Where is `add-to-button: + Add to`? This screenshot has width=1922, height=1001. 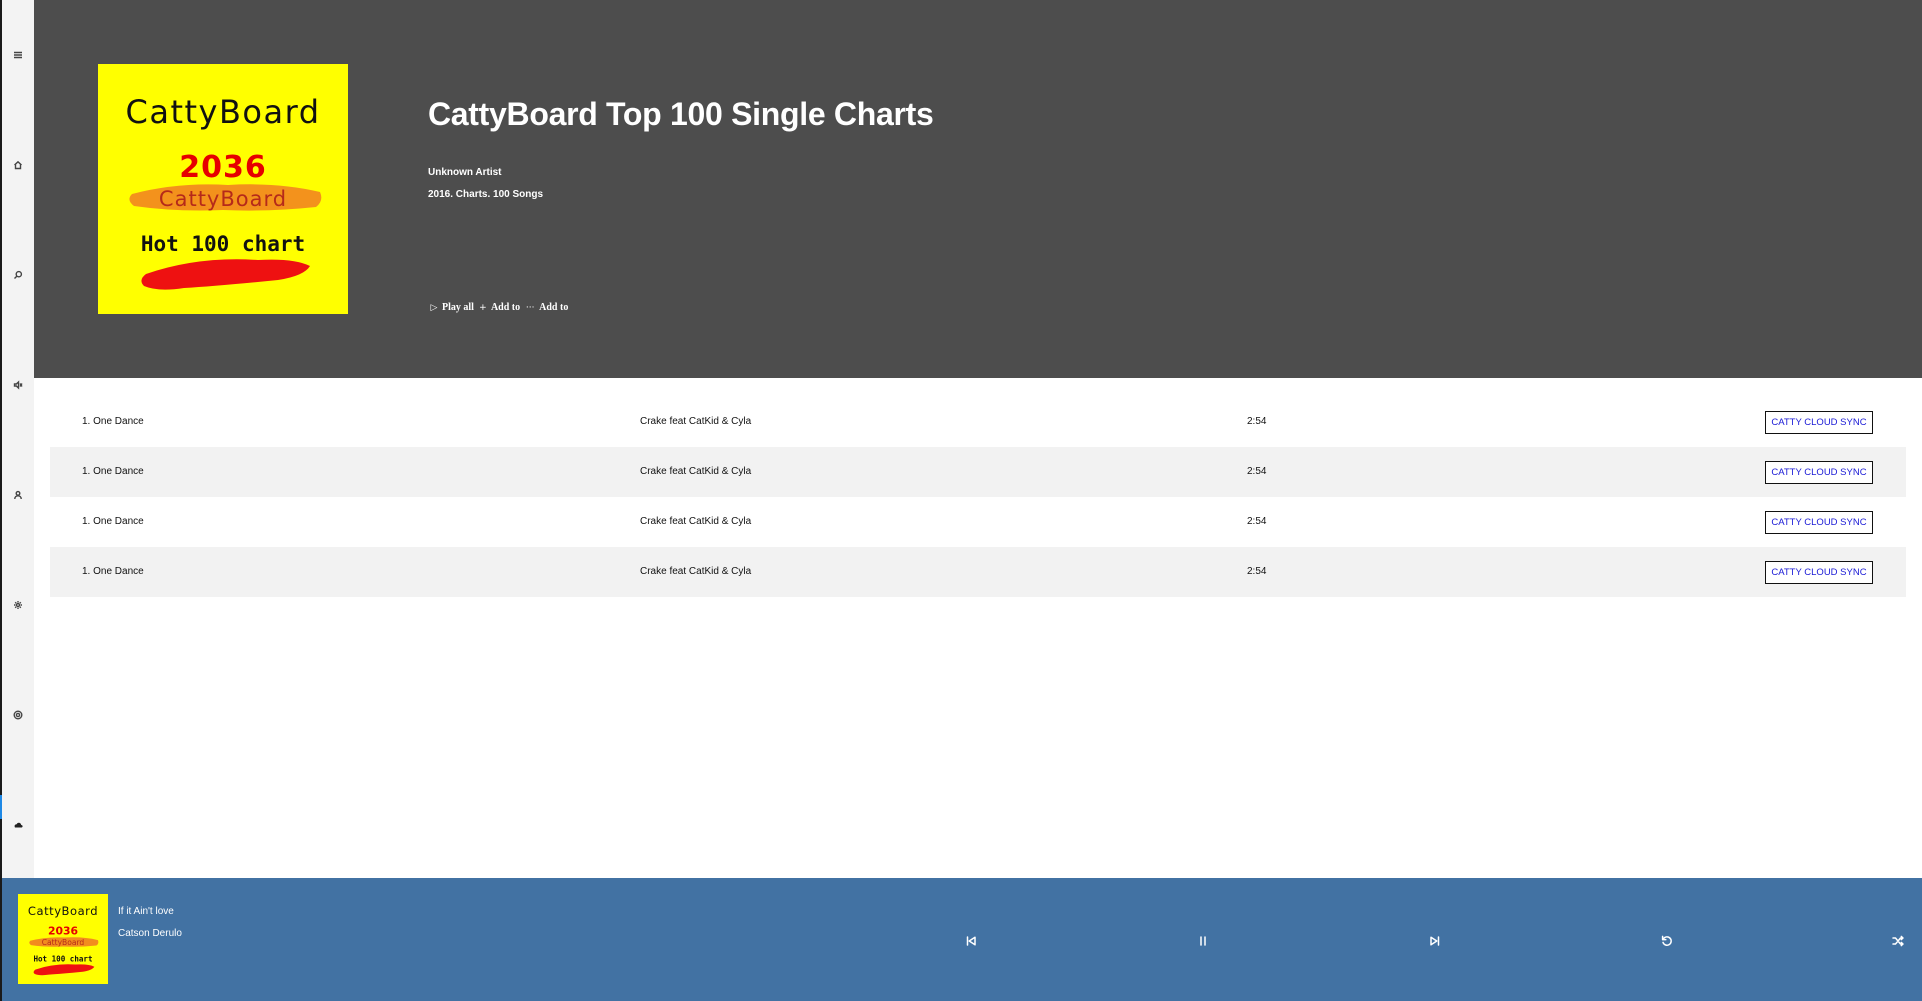 add-to-button: + Add to is located at coordinates (498, 307).